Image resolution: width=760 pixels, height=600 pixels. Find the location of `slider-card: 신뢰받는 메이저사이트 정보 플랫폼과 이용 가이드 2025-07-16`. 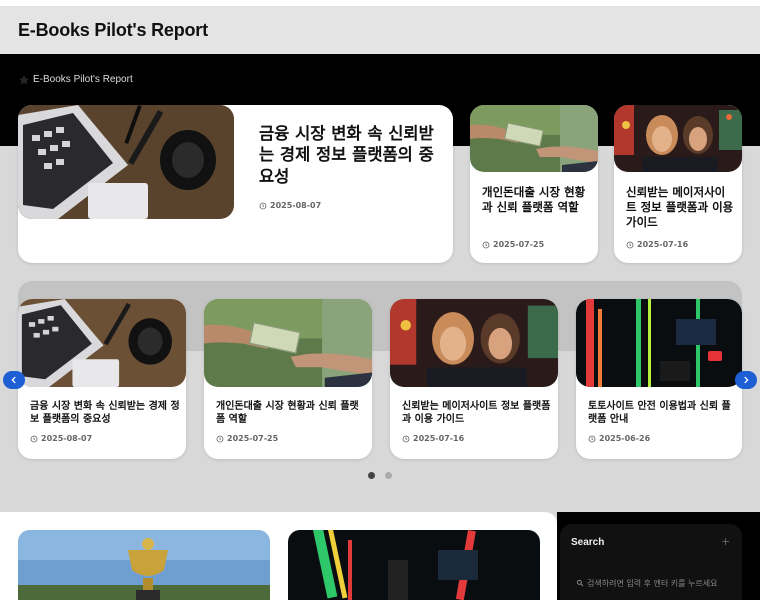

slider-card: 신뢰받는 메이저사이트 정보 플랫폼과 이용 가이드 2025-07-16 is located at coordinates (474, 379).